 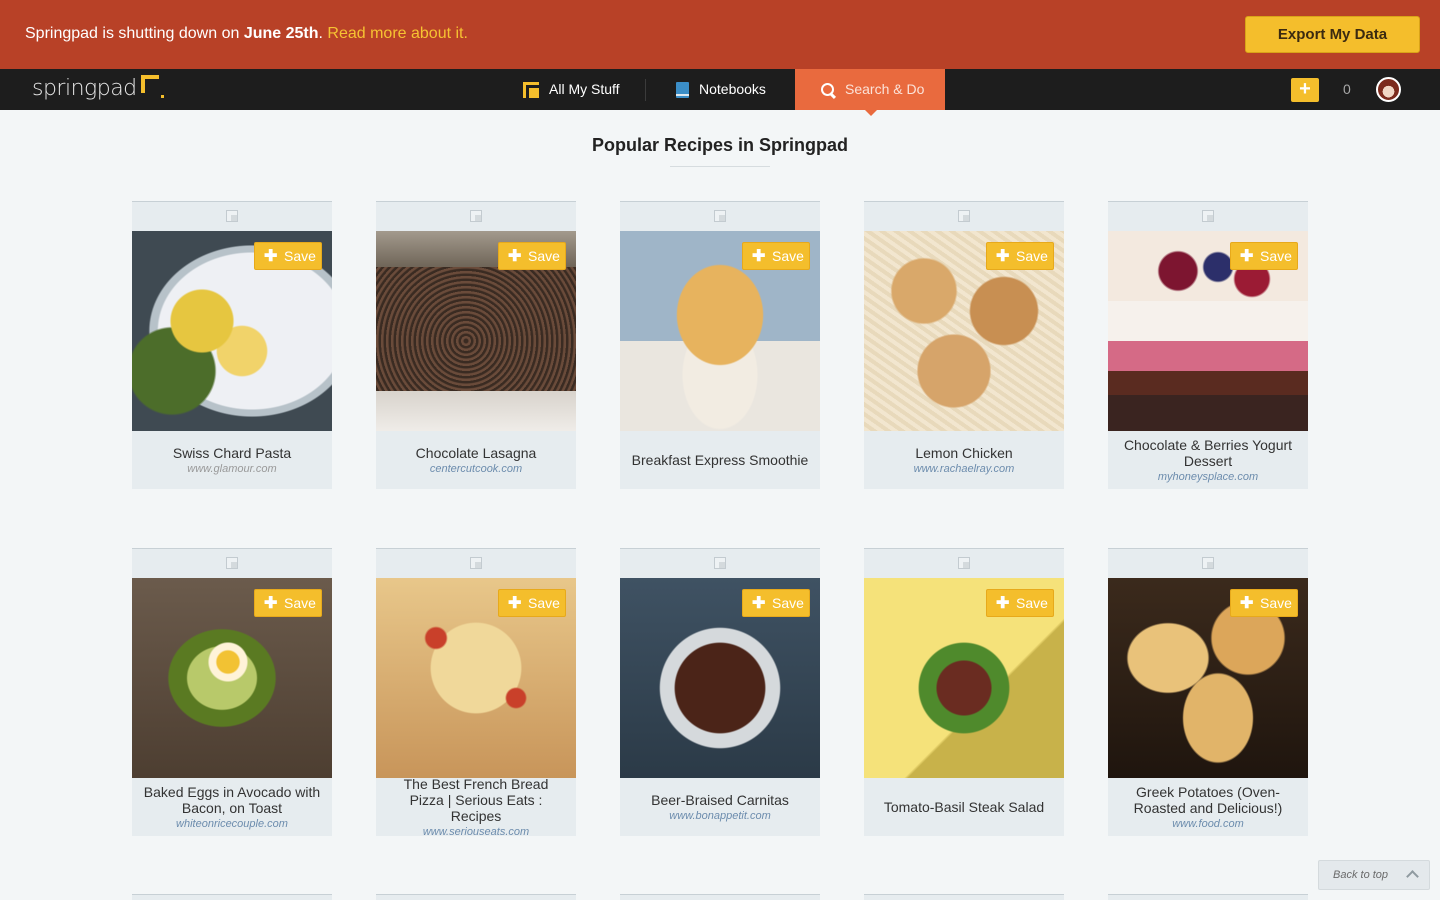 I want to click on back-to-top-label: Back to top, so click(x=1361, y=875).